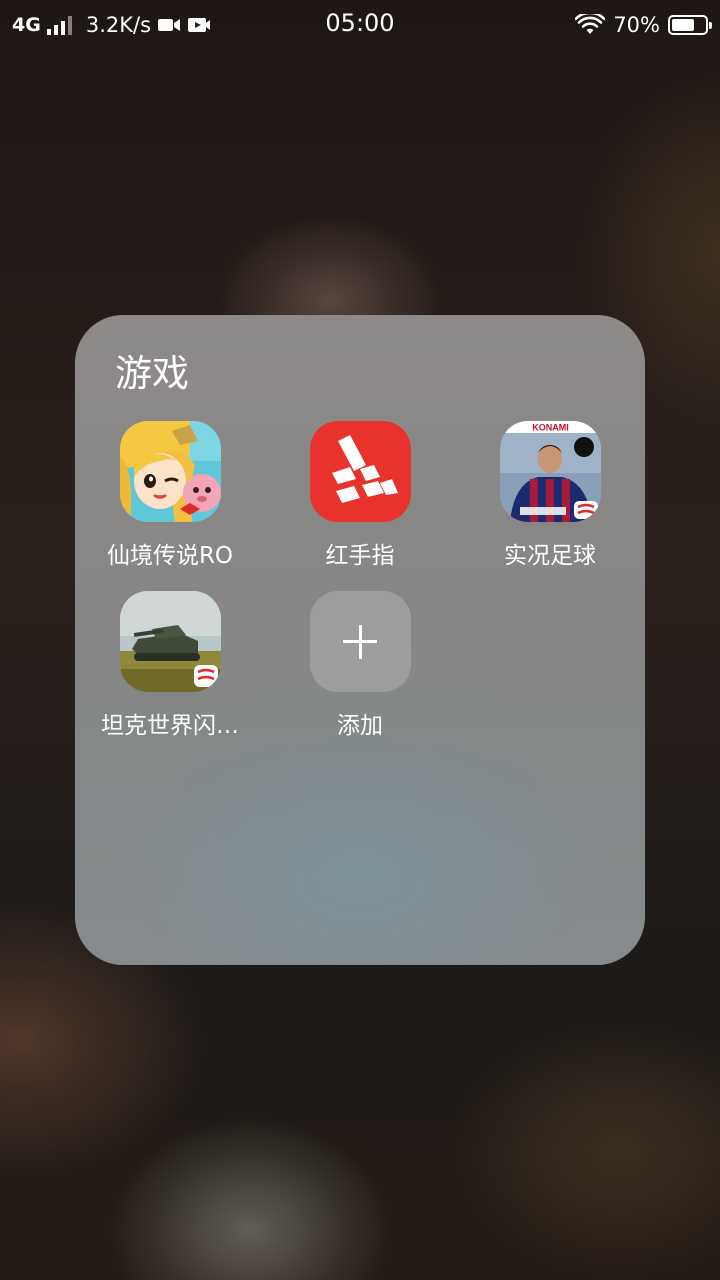 This screenshot has width=720, height=1280. I want to click on app-ro: 仙境传说RO, so click(170, 495).